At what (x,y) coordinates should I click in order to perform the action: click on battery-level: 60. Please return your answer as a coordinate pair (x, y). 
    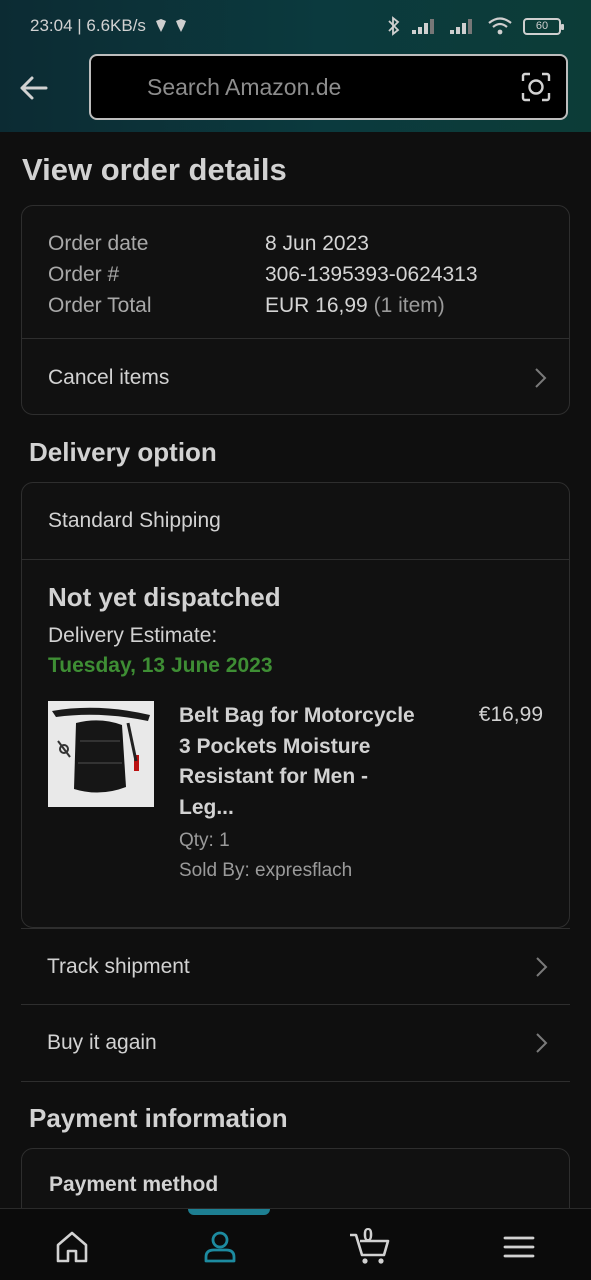
    Looking at the image, I should click on (542, 26).